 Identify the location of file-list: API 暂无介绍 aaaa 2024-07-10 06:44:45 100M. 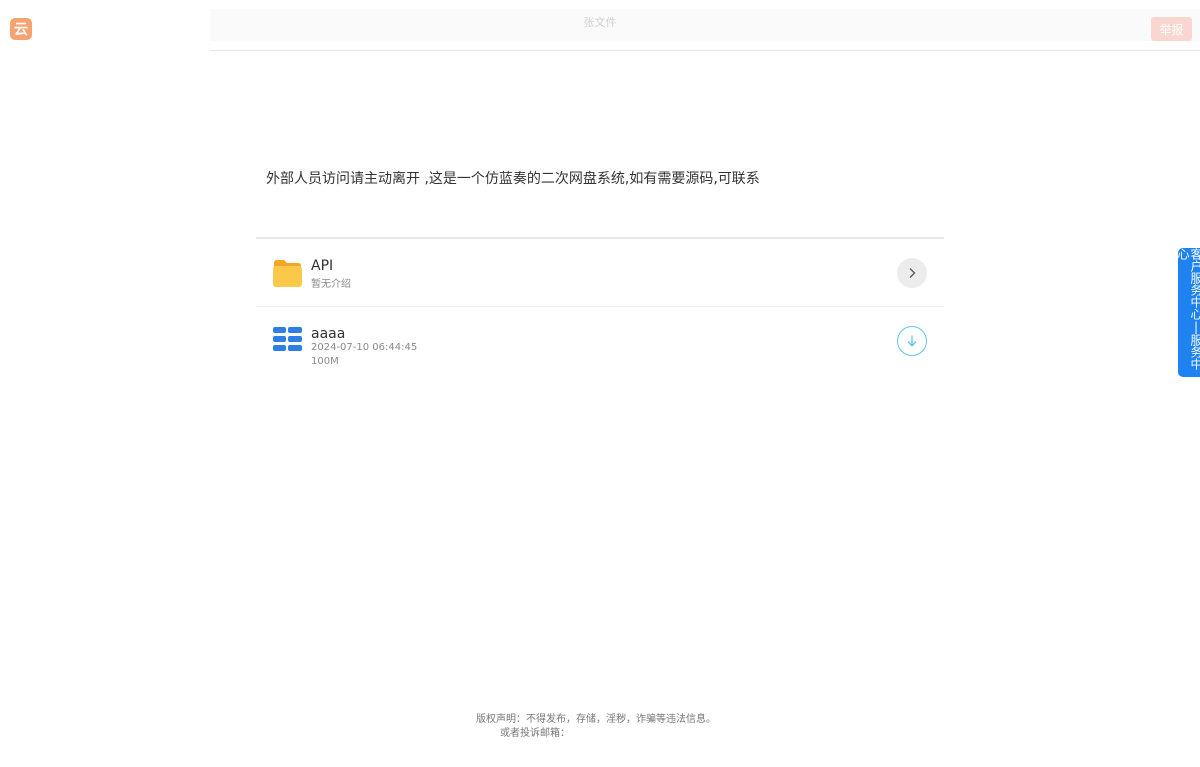
(600, 308).